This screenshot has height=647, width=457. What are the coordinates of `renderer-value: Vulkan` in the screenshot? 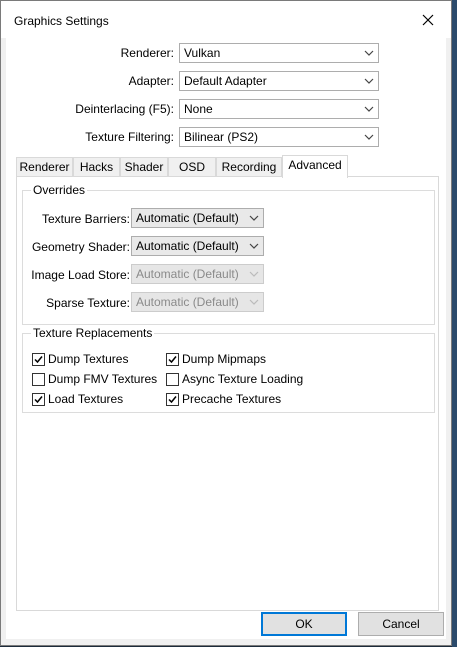 It's located at (202, 53).